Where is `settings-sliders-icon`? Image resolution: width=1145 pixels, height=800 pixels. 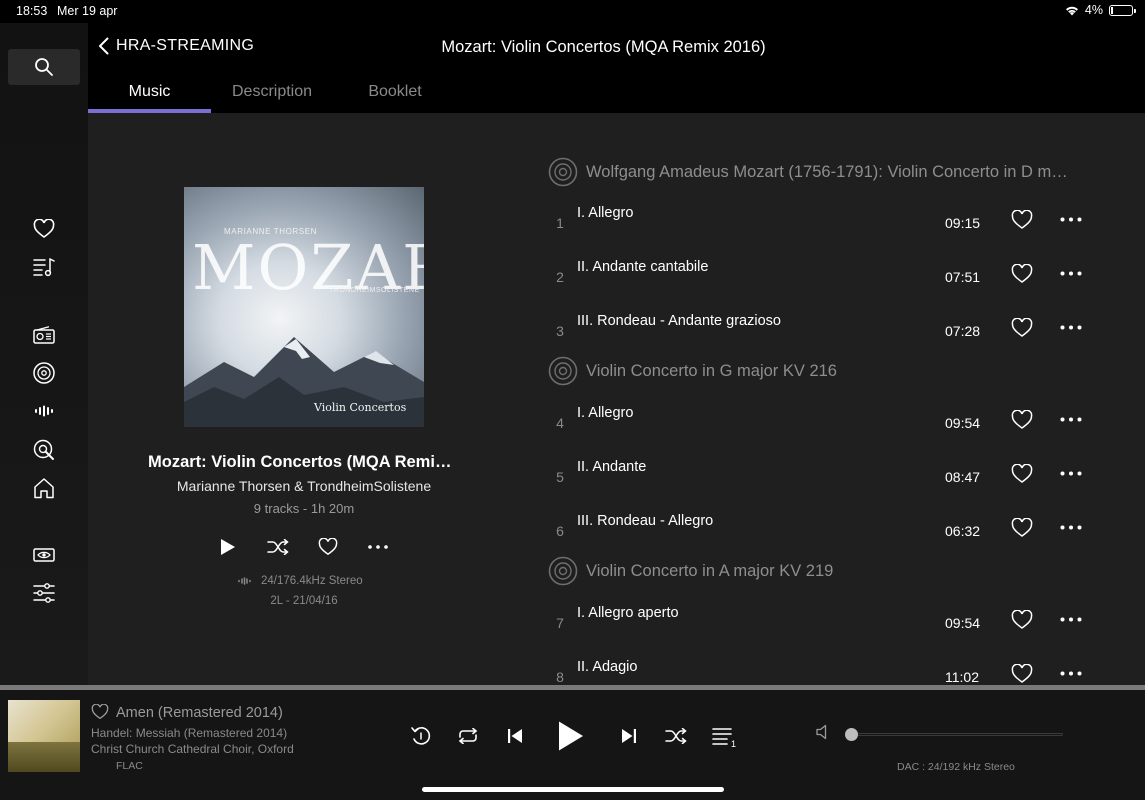 settings-sliders-icon is located at coordinates (44, 593).